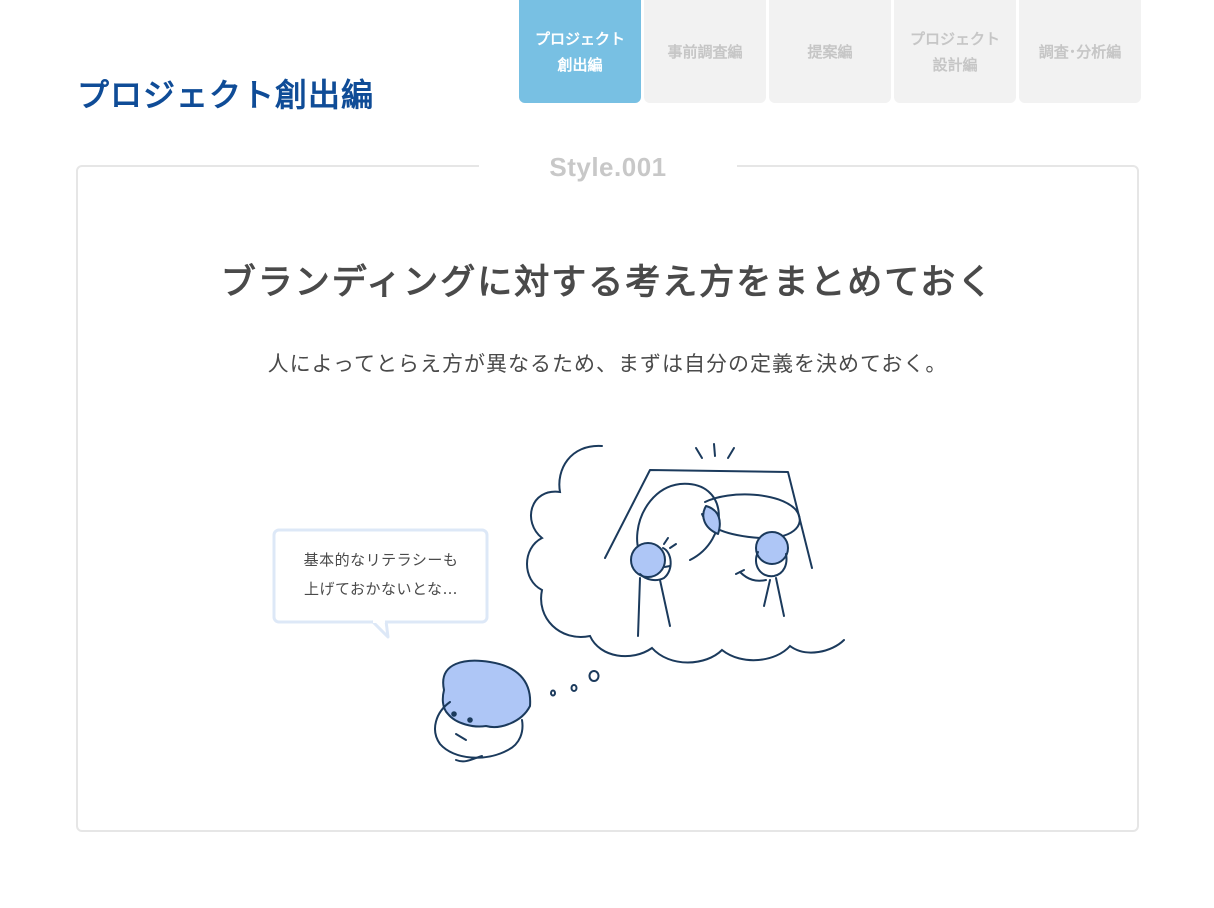 Image resolution: width=1214 pixels, height=908 pixels. What do you see at coordinates (607, 364) in the screenshot?
I see `card-subtext: 人によってとらえ方が異なるため、まずは自分の定義を決めておく。` at bounding box center [607, 364].